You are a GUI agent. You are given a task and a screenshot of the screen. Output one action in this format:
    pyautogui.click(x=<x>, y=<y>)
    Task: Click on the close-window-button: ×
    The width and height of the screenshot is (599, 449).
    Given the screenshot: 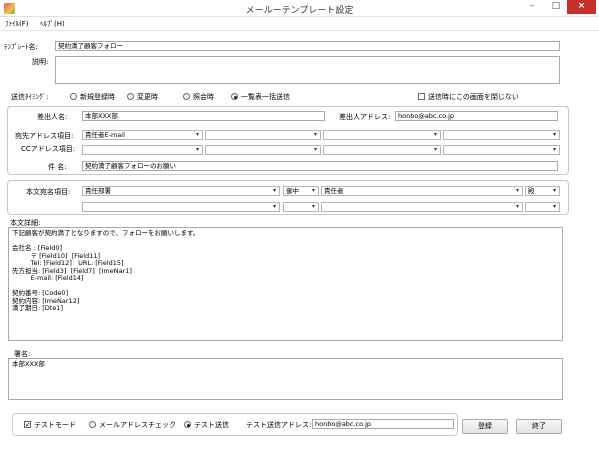 What is the action you would take?
    pyautogui.click(x=581, y=7)
    